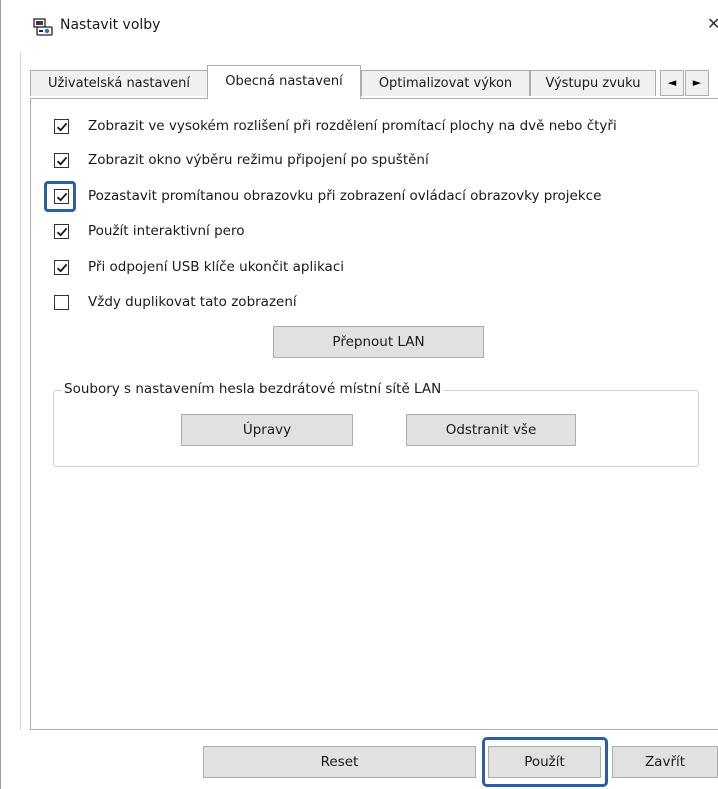 The width and height of the screenshot is (718, 789). What do you see at coordinates (672, 83) in the screenshot?
I see `tab-scroll-left-button: ◄` at bounding box center [672, 83].